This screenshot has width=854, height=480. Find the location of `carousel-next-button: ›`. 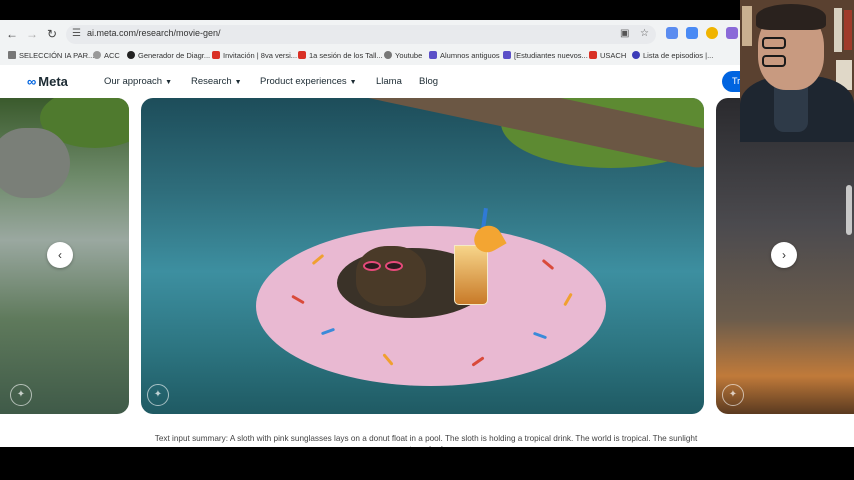

carousel-next-button: › is located at coordinates (784, 255).